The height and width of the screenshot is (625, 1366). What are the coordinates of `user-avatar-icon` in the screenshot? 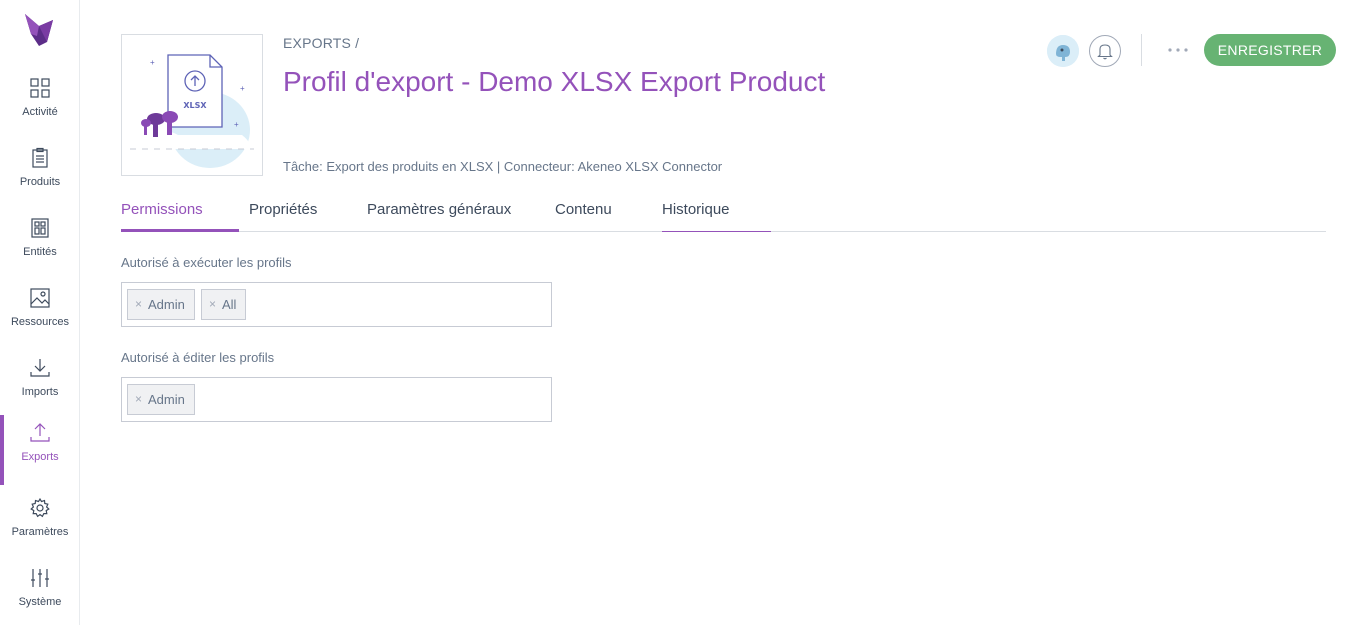 It's located at (1063, 51).